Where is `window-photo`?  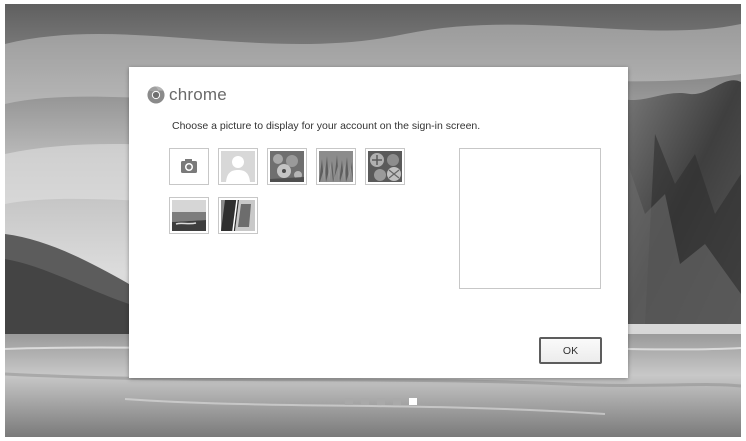
window-photo is located at coordinates (238, 215).